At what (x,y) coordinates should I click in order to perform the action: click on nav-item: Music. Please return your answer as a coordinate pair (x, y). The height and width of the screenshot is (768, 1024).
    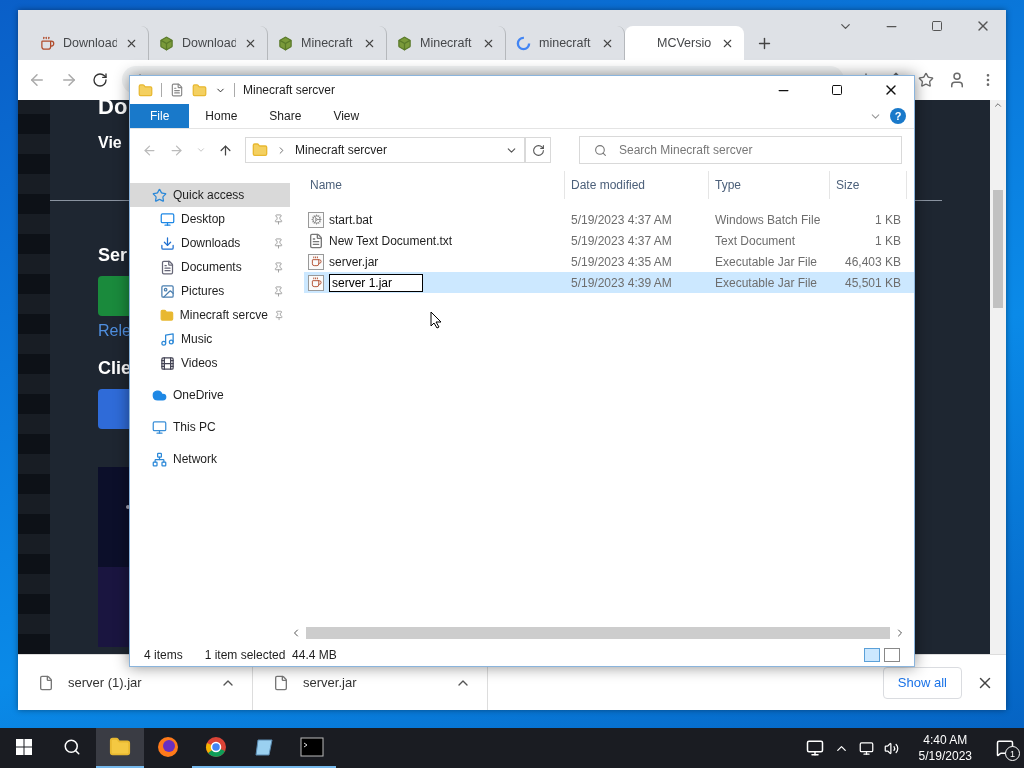
    Looking at the image, I should click on (210, 339).